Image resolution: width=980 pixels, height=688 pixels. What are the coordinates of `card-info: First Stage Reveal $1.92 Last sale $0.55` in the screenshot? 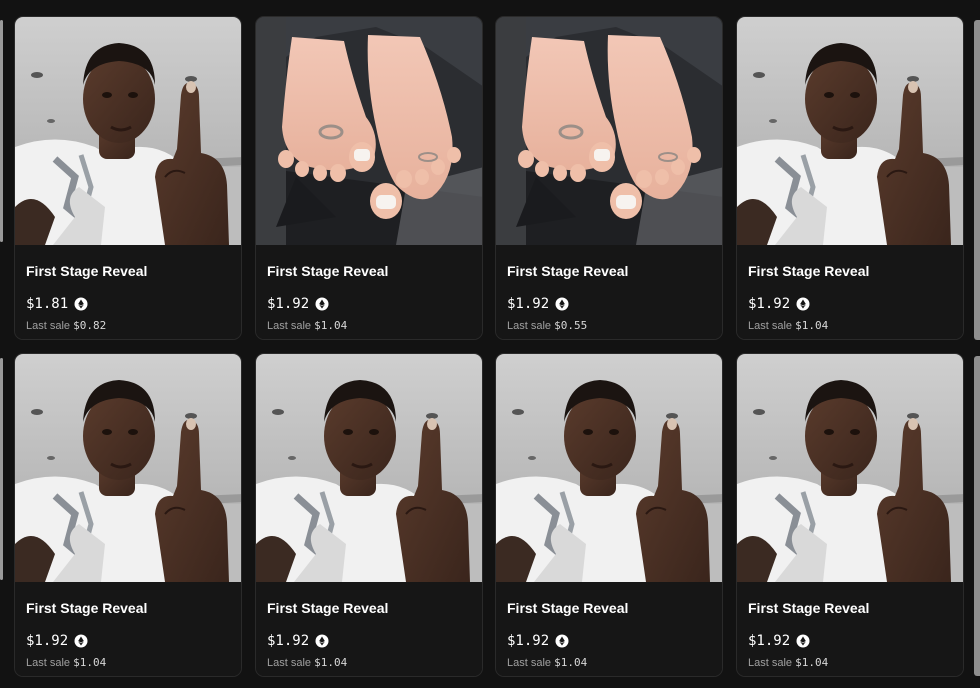 It's located at (609, 292).